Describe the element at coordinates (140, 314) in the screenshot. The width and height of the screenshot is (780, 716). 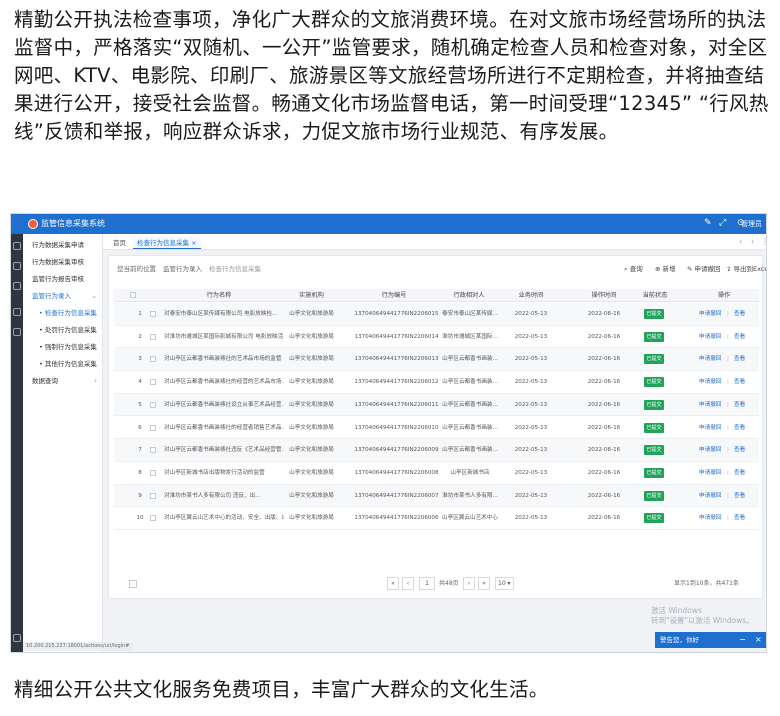
I see `table-cell-no: 1` at that location.